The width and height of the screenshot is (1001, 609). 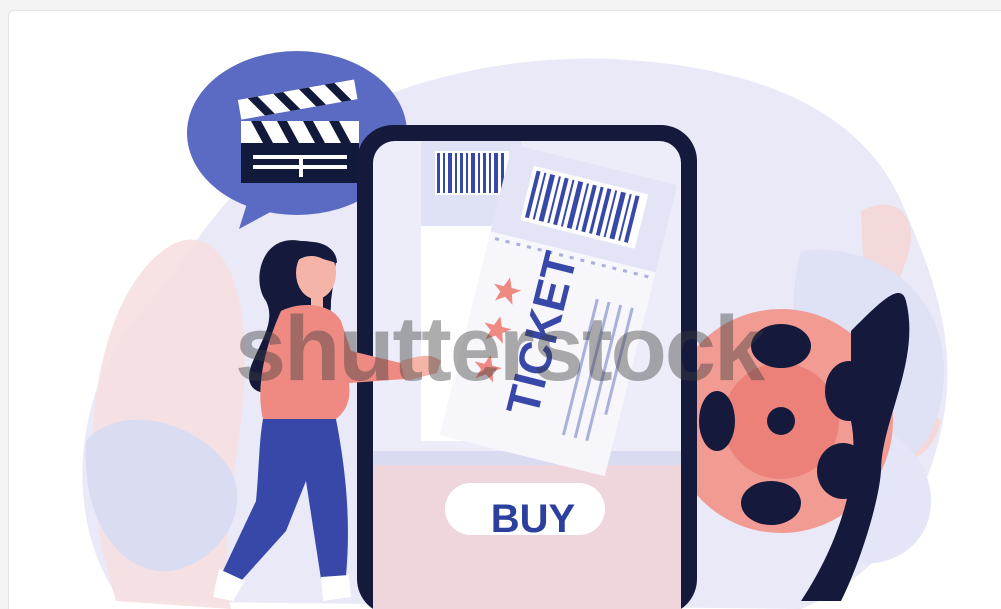 I want to click on shoe-right, so click(x=336, y=588).